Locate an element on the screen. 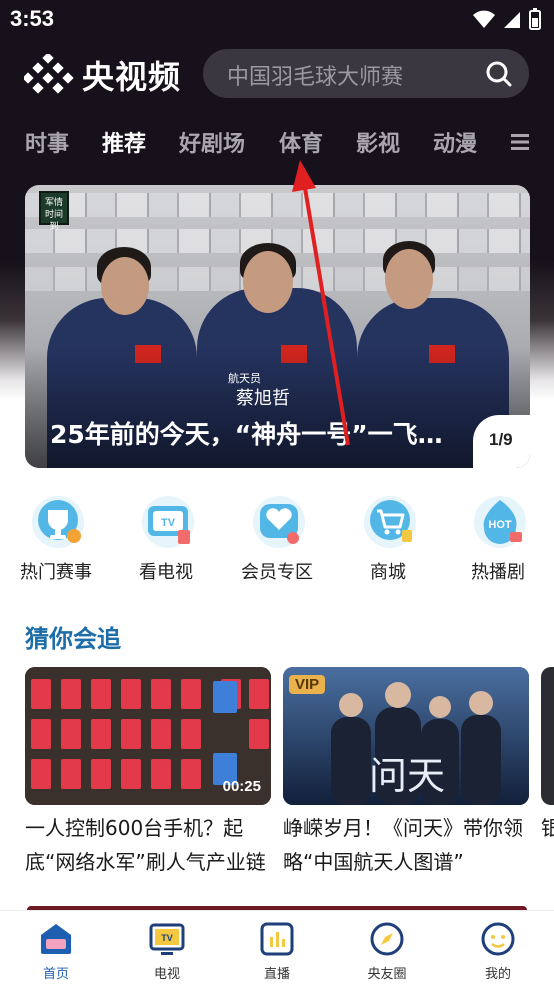 The image size is (554, 984). wifi-icon is located at coordinates (484, 19).